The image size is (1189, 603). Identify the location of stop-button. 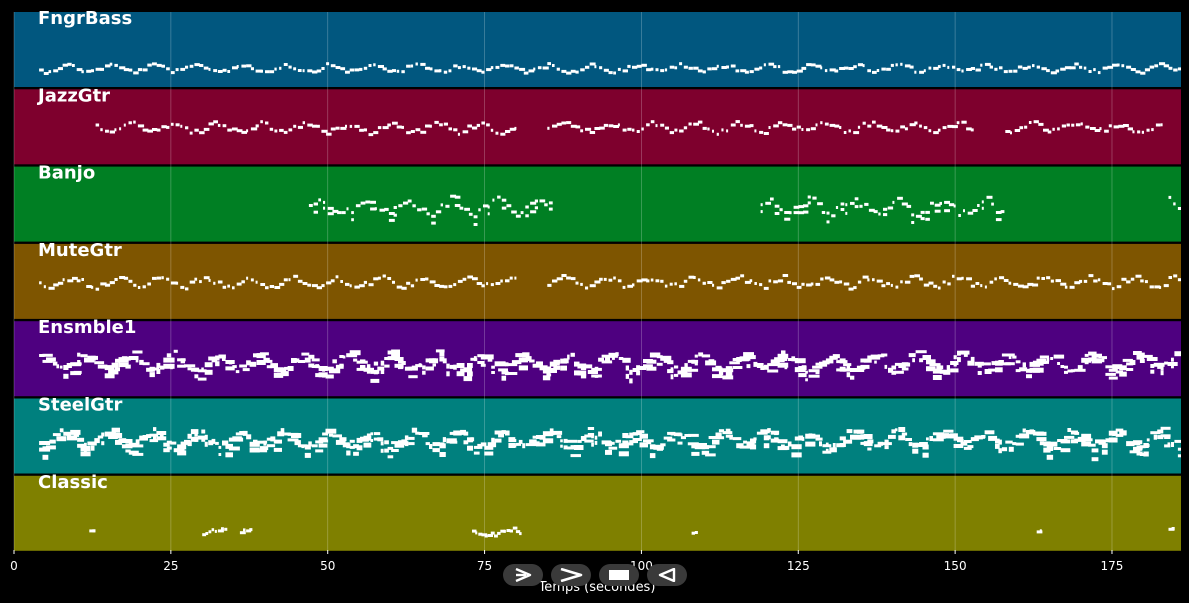
(619, 575).